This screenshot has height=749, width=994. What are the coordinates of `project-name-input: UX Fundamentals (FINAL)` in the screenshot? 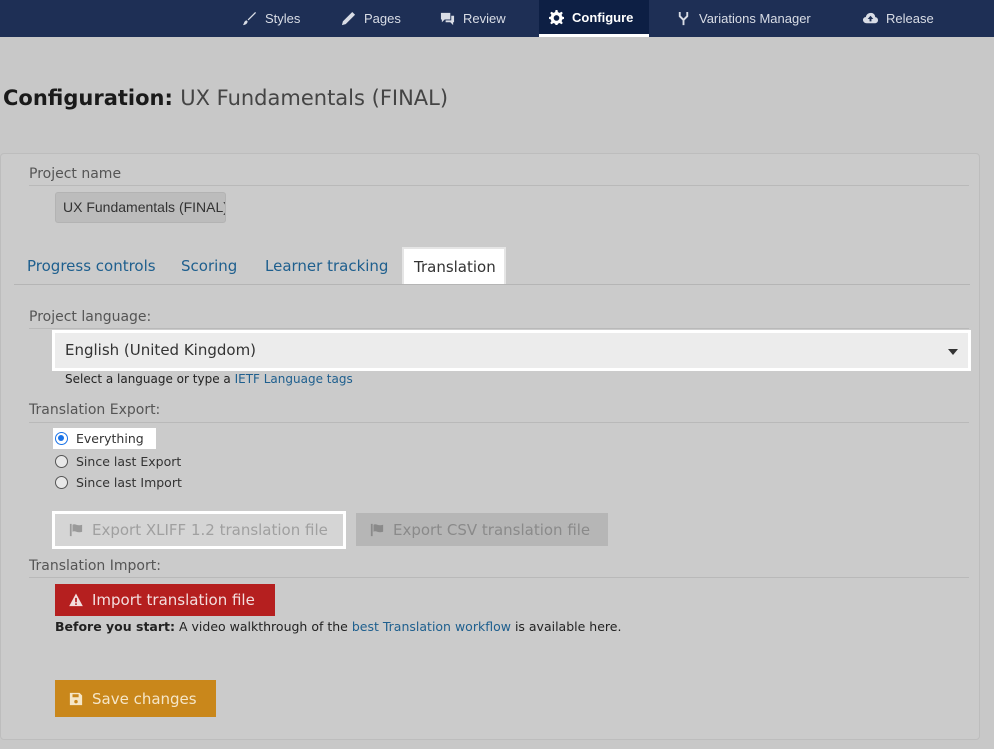 It's located at (140, 207).